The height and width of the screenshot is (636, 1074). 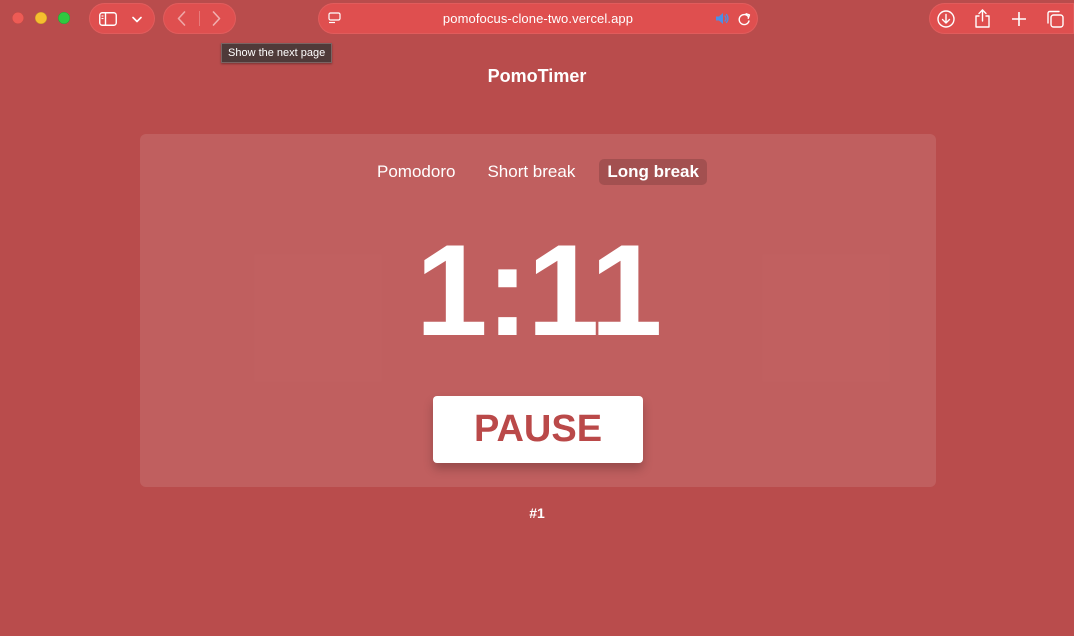 I want to click on address-bar: pomofocus-clone-two.vercel.app, so click(x=538, y=18).